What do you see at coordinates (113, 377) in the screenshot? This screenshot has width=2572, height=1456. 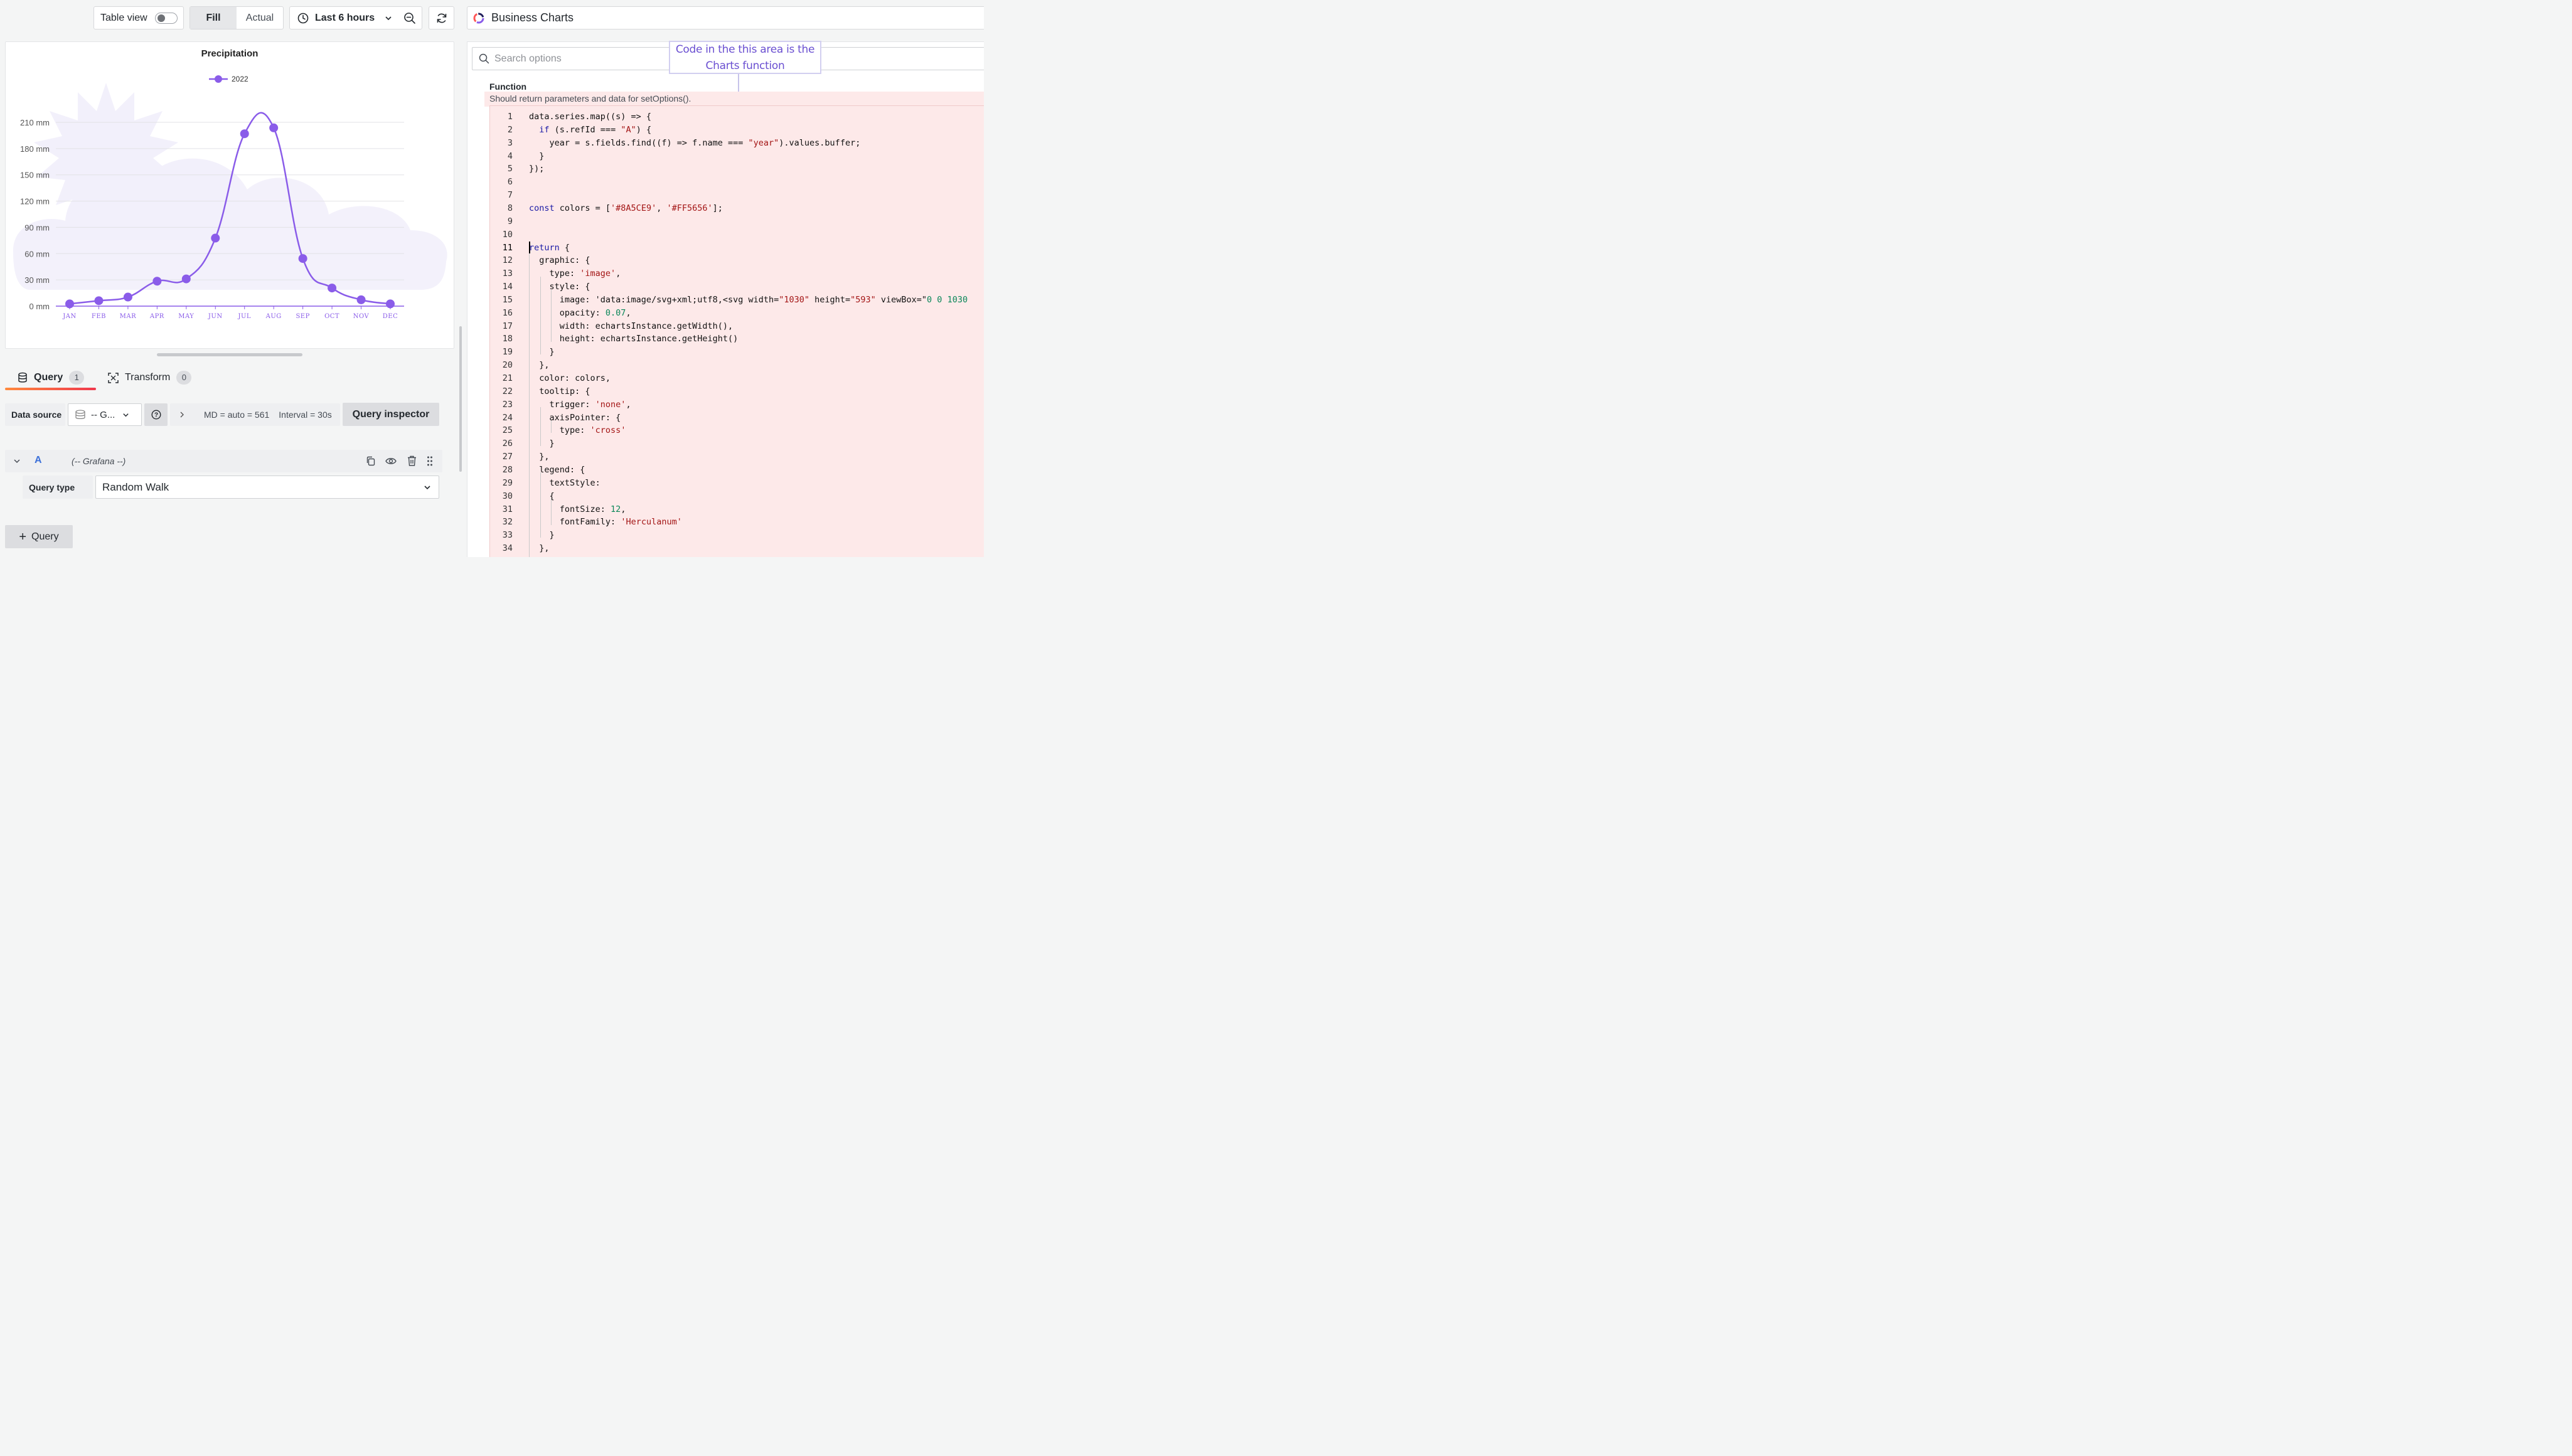 I see `transform-icon` at bounding box center [113, 377].